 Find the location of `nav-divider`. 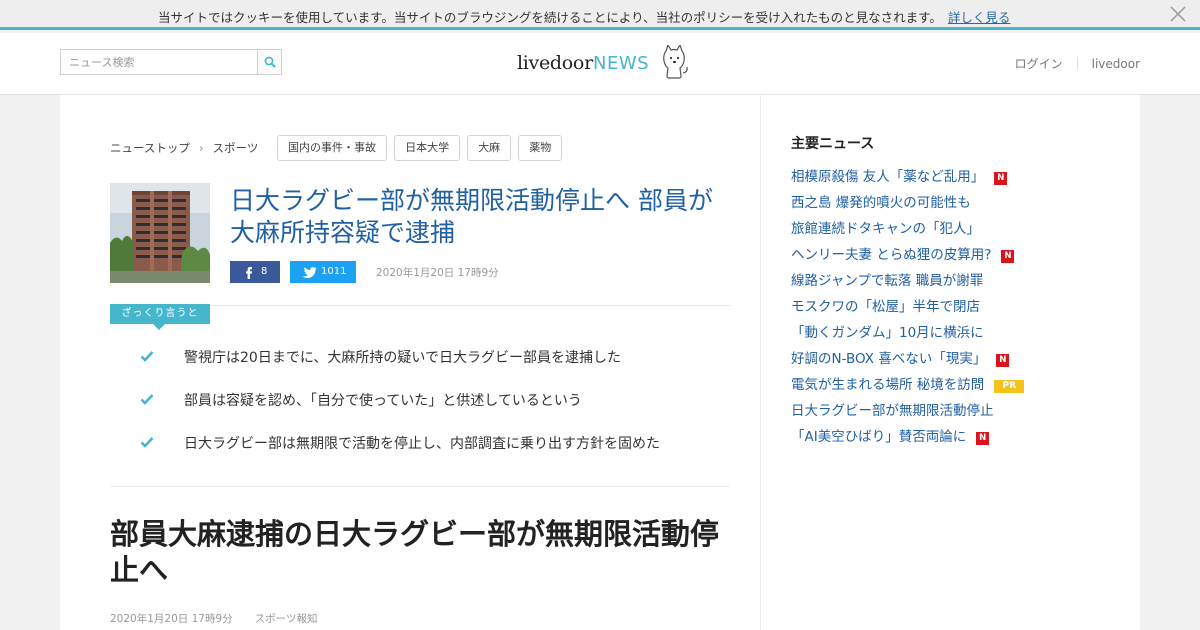

nav-divider is located at coordinates (1077, 63).